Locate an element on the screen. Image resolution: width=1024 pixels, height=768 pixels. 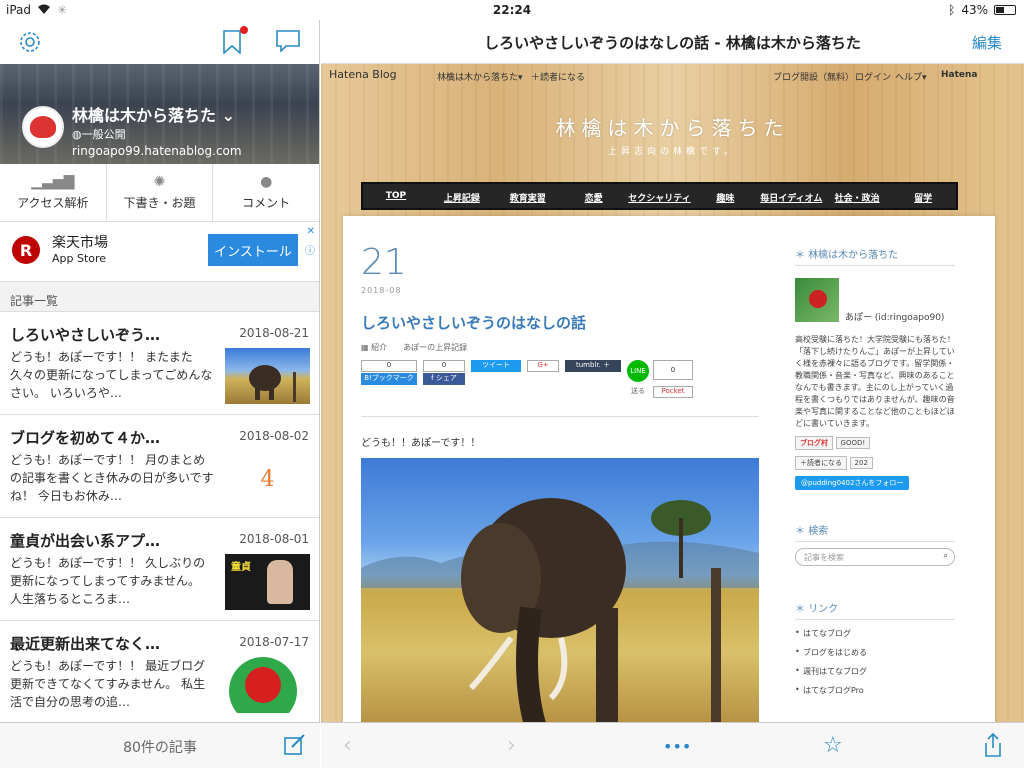
post-greeting: どうも！！あぽーです！！ is located at coordinates (421, 443).